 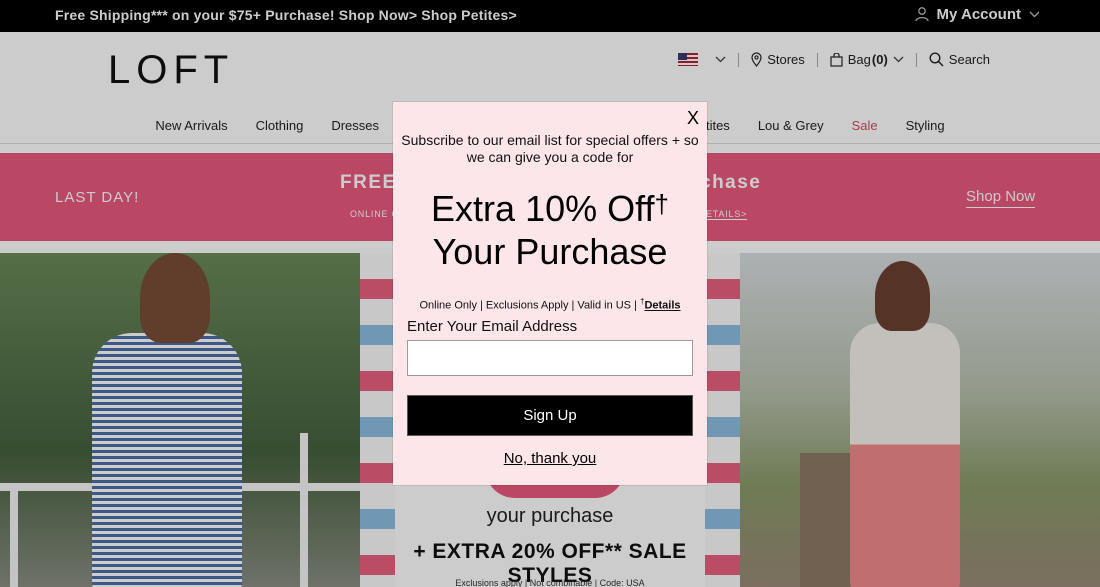 I want to click on no-thank-you-link: No, thank you, so click(x=550, y=458).